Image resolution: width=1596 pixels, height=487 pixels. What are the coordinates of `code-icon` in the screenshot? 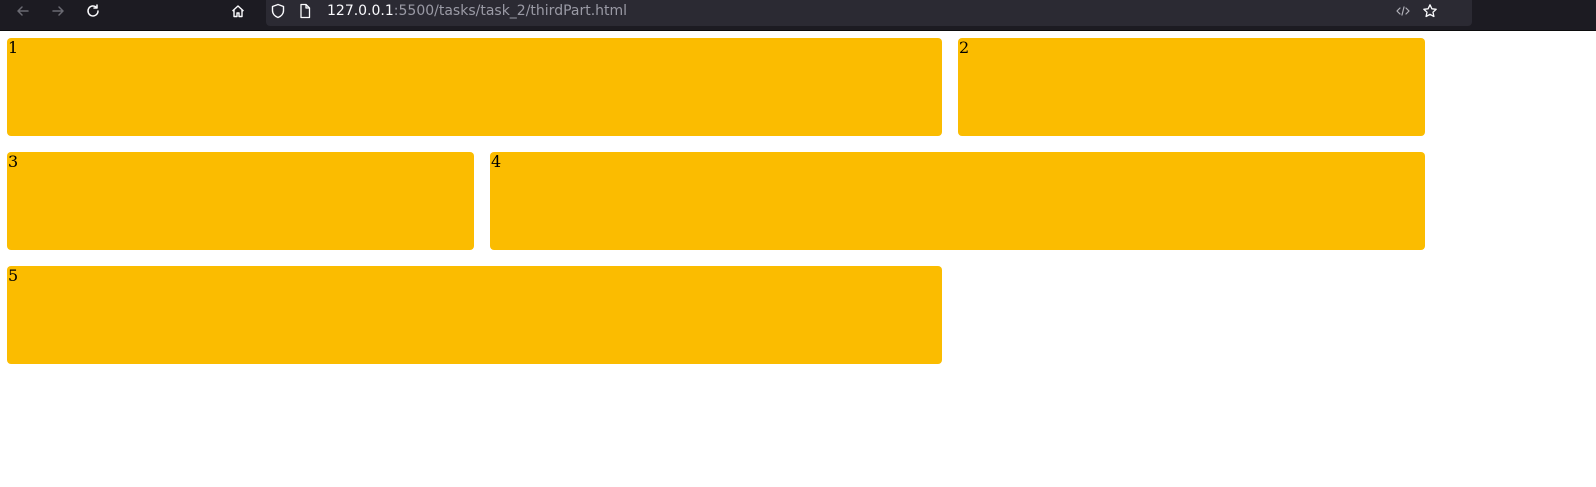 It's located at (1403, 13).